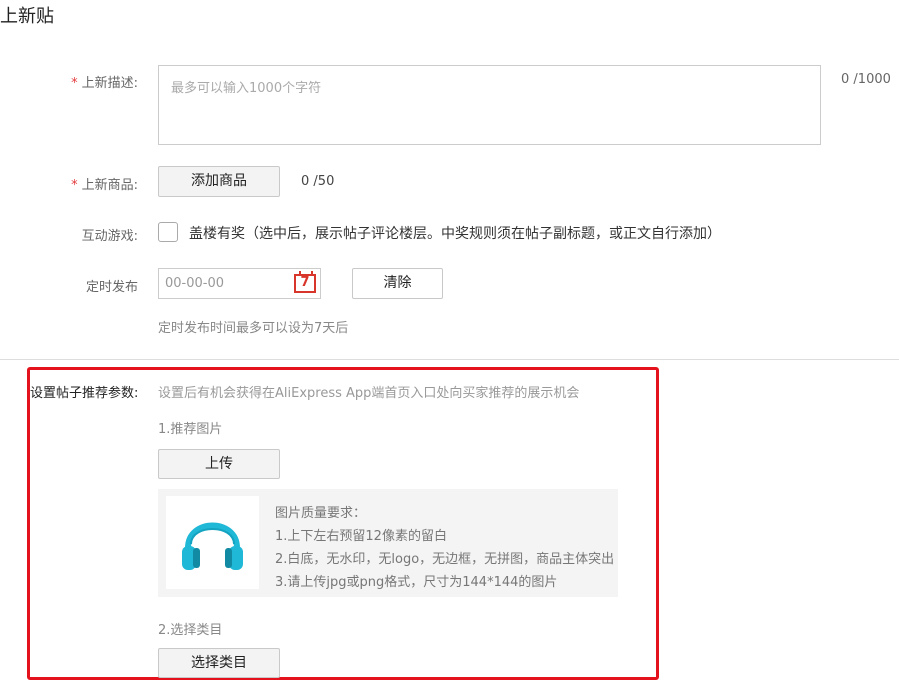 This screenshot has height=680, width=899. What do you see at coordinates (246, 88) in the screenshot?
I see `description-placeholder: 最多可以输入1000个字符` at bounding box center [246, 88].